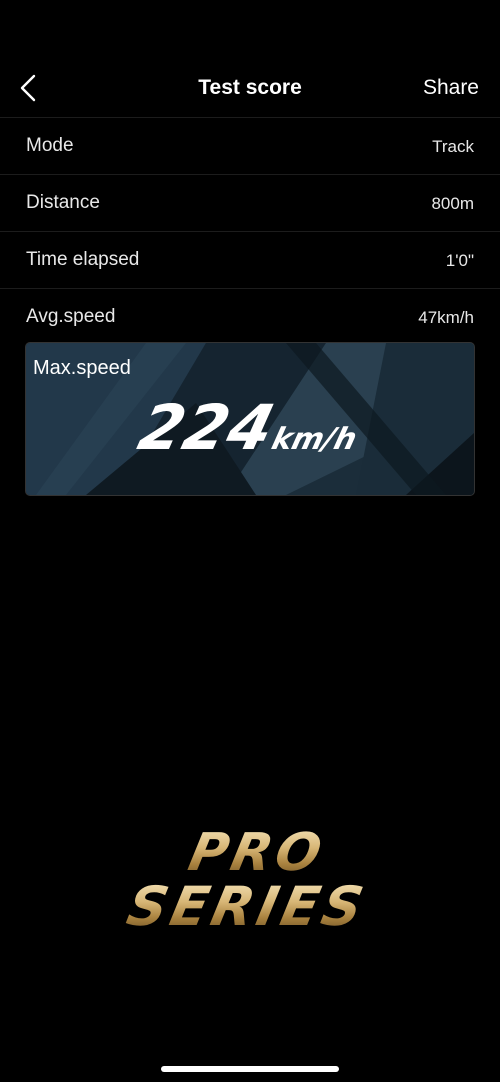 The width and height of the screenshot is (500, 1082). What do you see at coordinates (453, 146) in the screenshot?
I see `stat-value: Track` at bounding box center [453, 146].